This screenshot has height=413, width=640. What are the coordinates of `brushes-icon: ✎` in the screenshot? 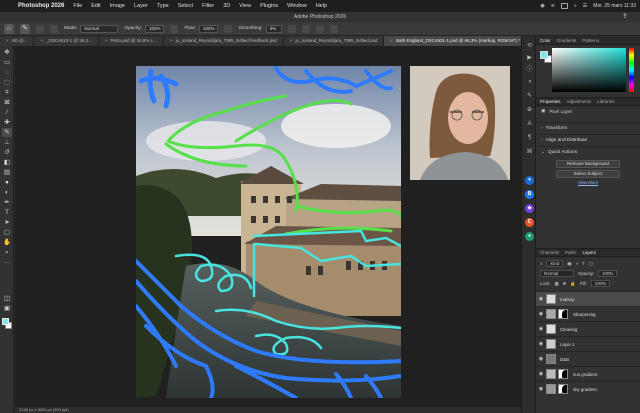 It's located at (529, 96).